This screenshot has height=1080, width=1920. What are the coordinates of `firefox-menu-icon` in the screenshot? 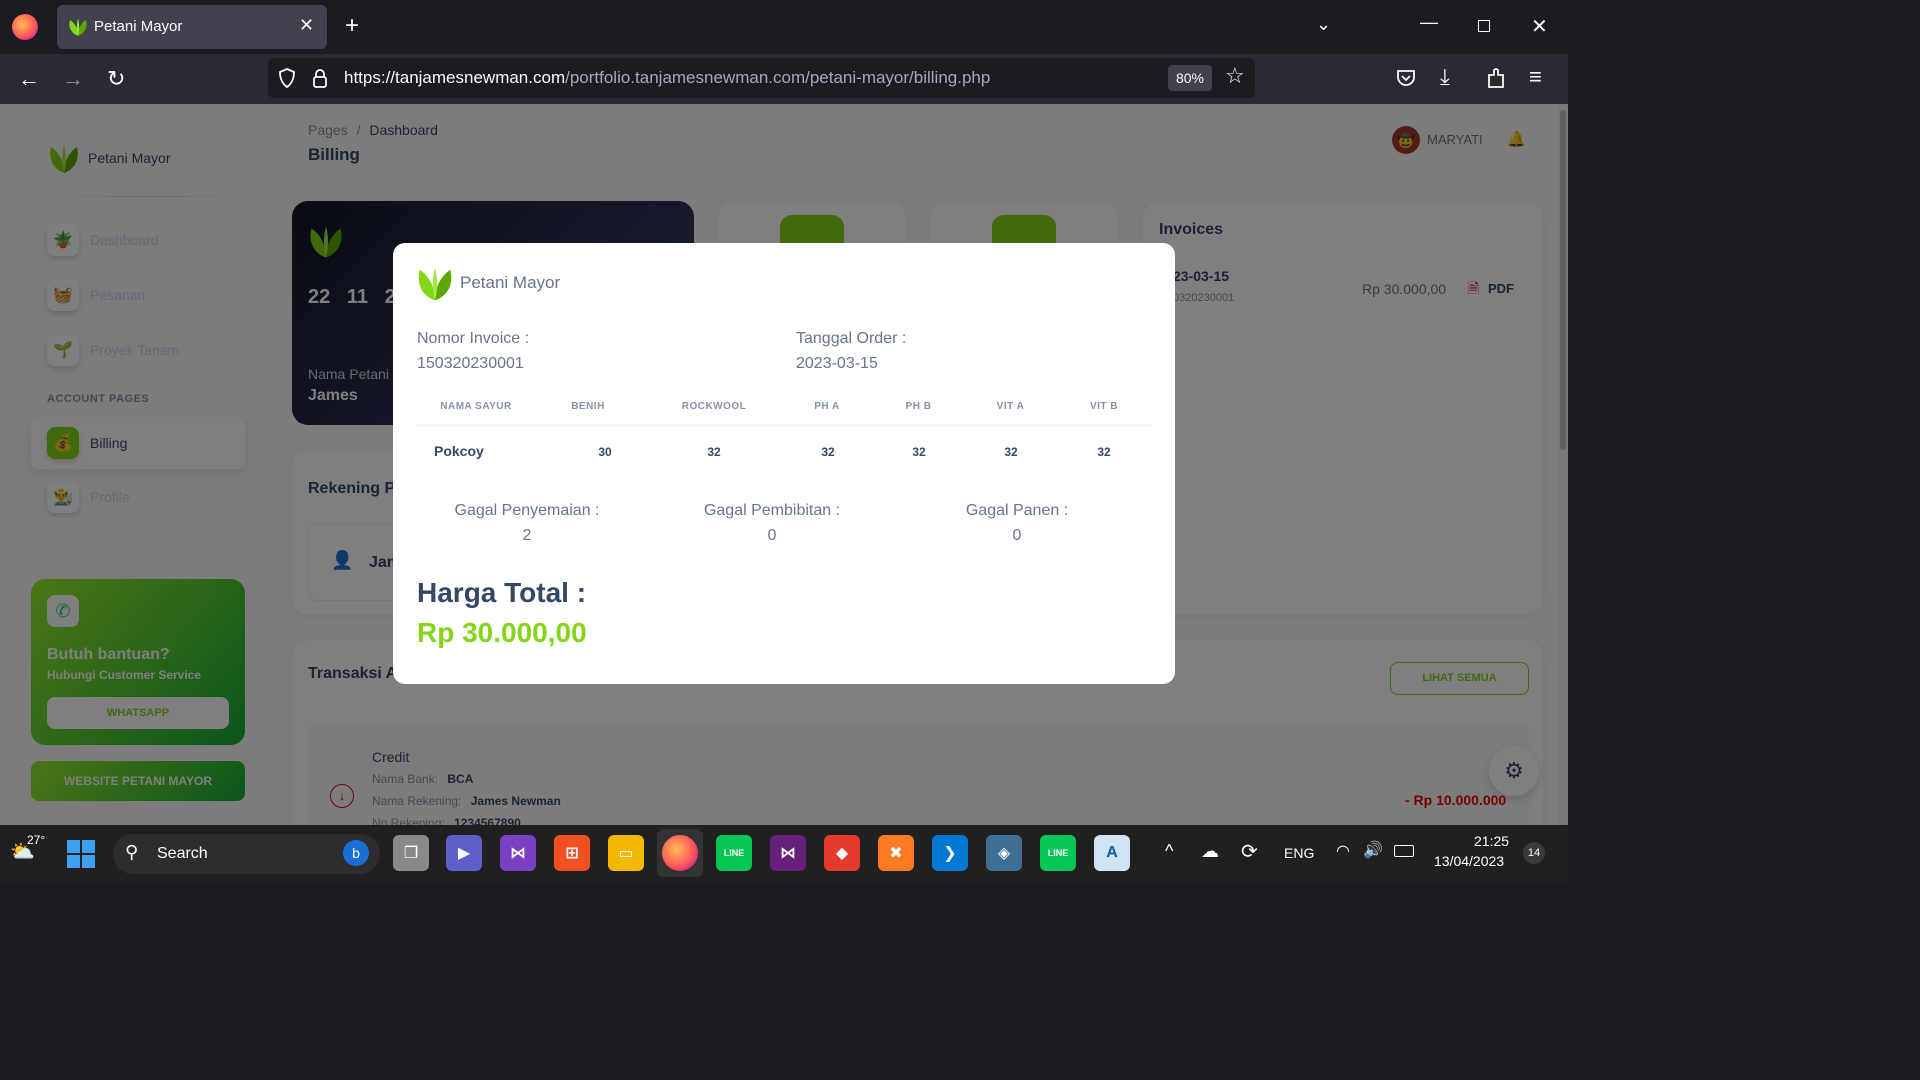 It's located at (25, 27).